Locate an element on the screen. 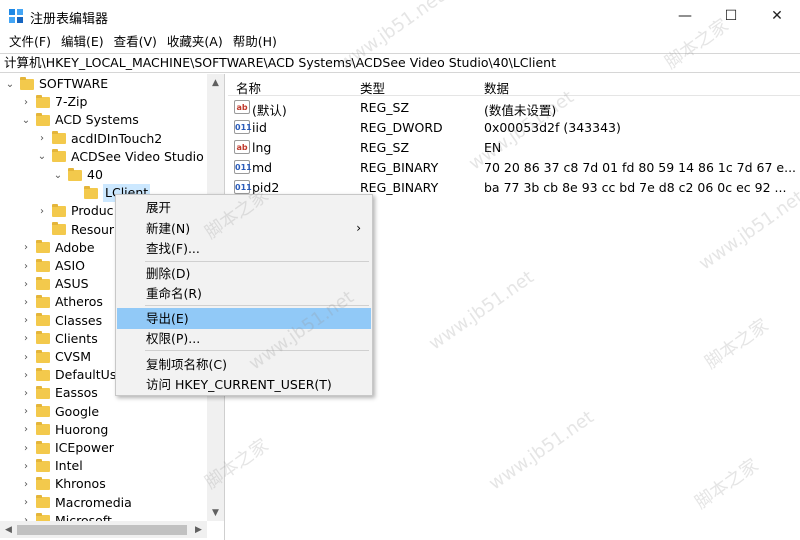  tree-node: Resour is located at coordinates (75, 230).